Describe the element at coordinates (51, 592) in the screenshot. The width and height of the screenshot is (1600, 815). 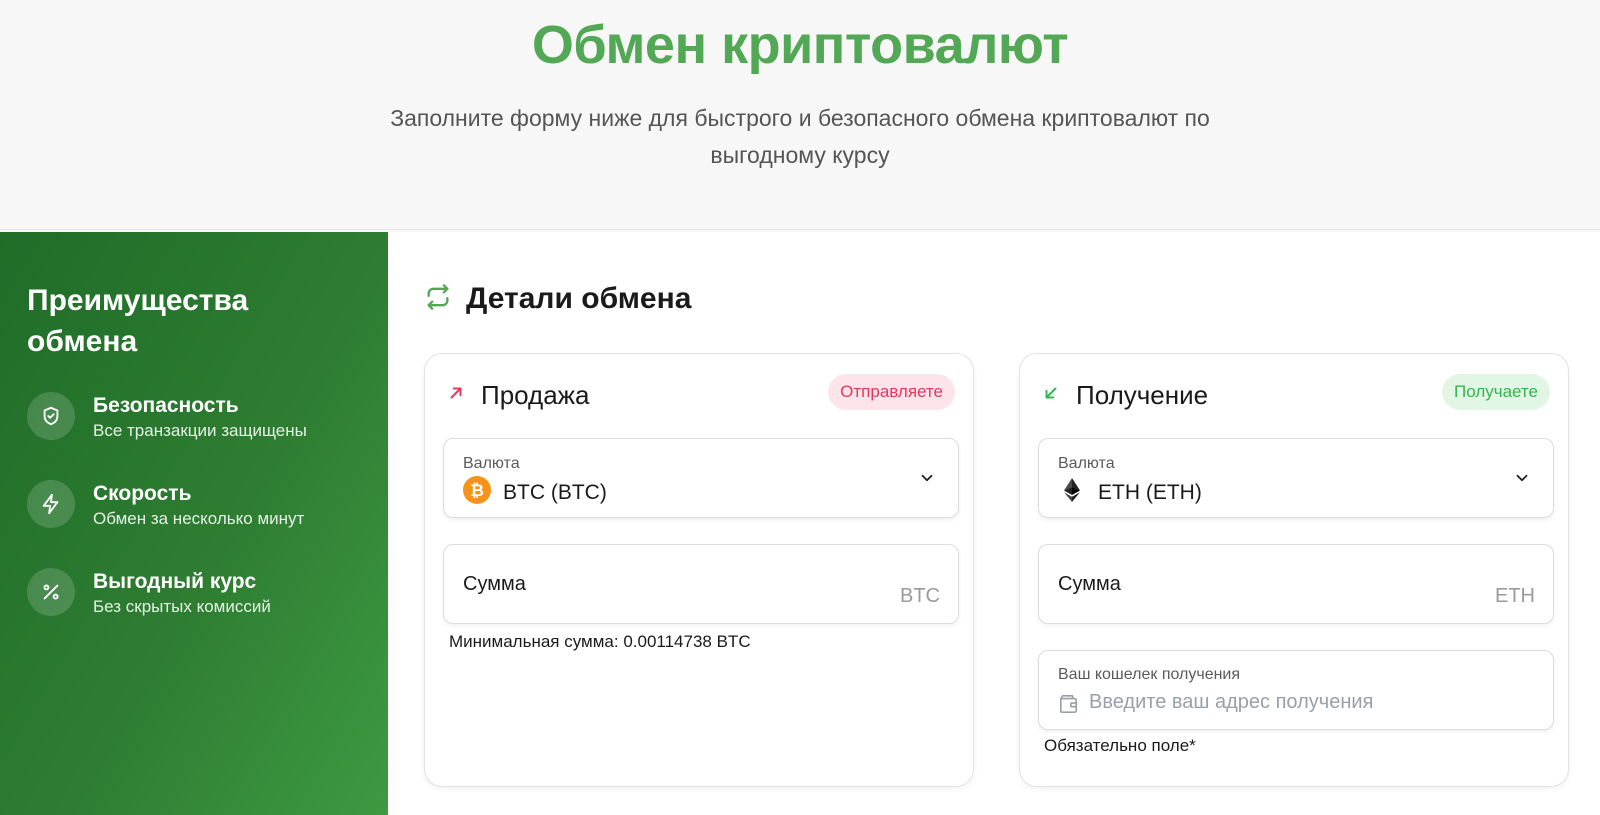
I see `percent-icon` at that location.